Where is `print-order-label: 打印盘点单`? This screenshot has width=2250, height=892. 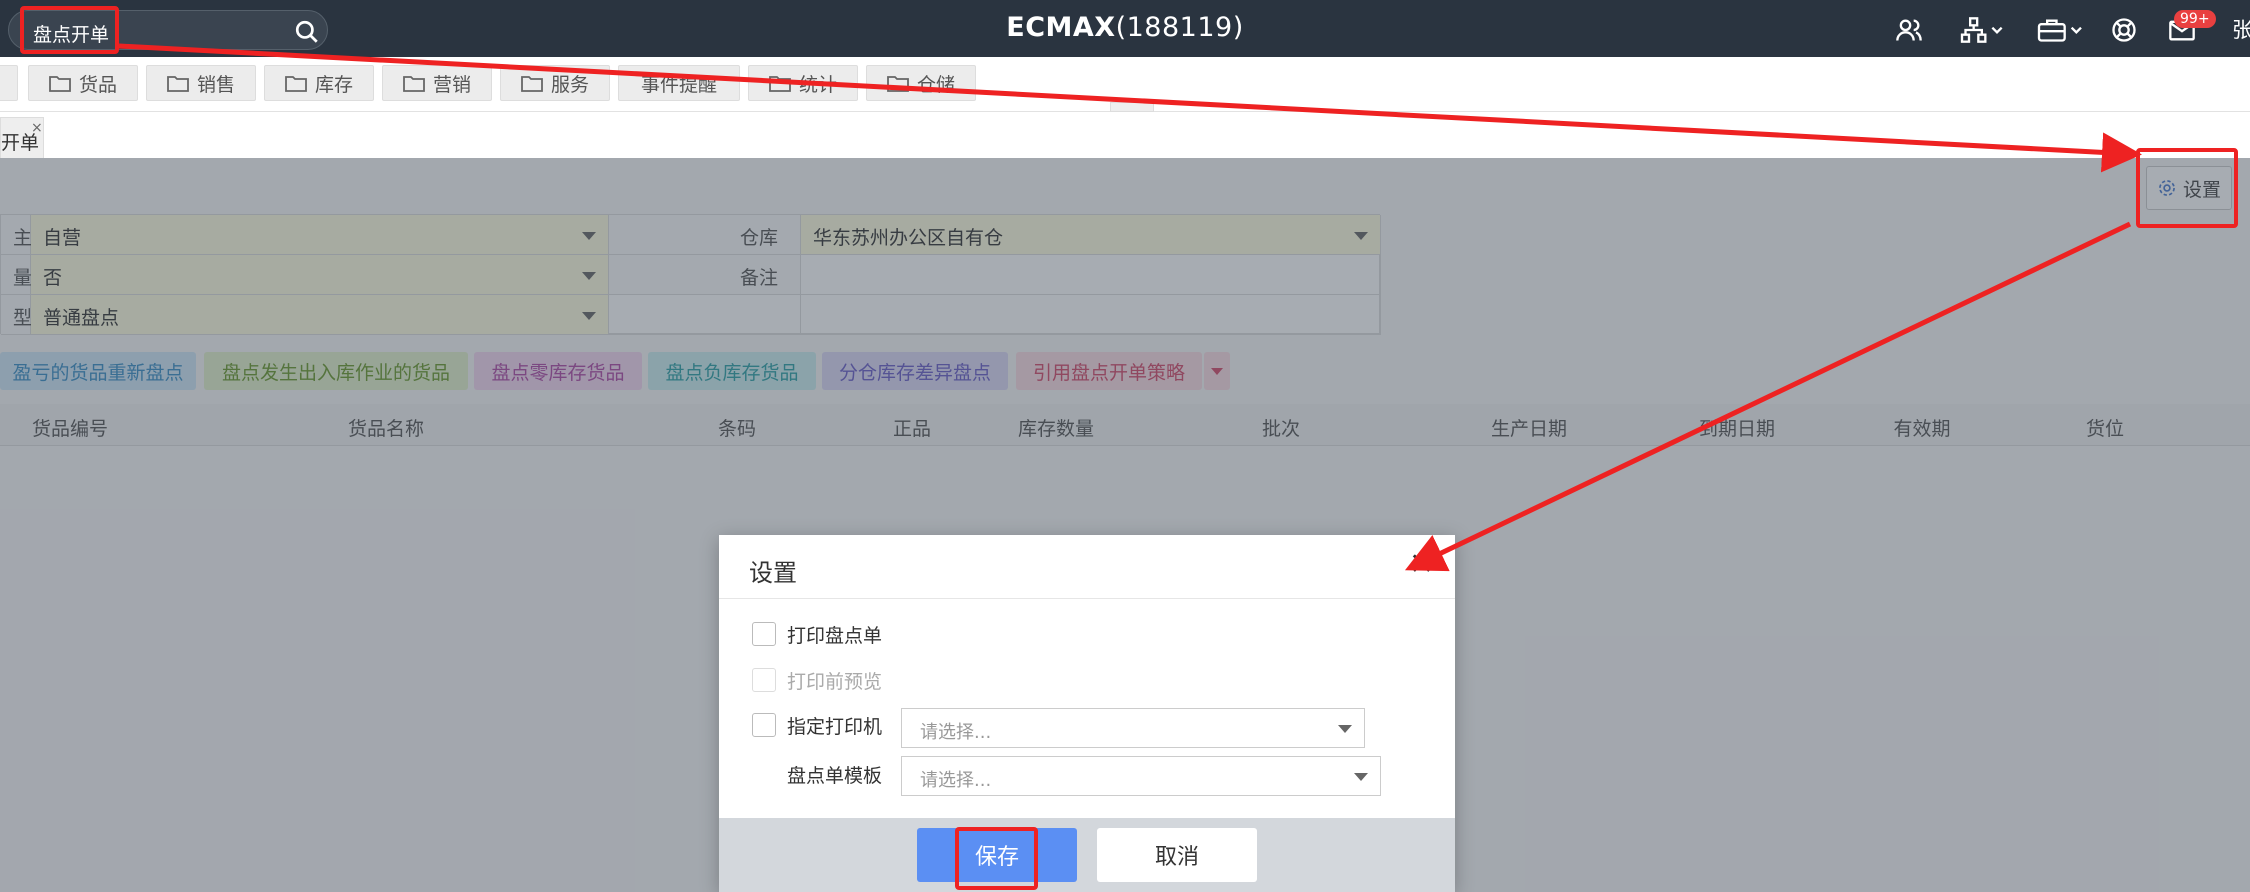 print-order-label: 打印盘点单 is located at coordinates (835, 636).